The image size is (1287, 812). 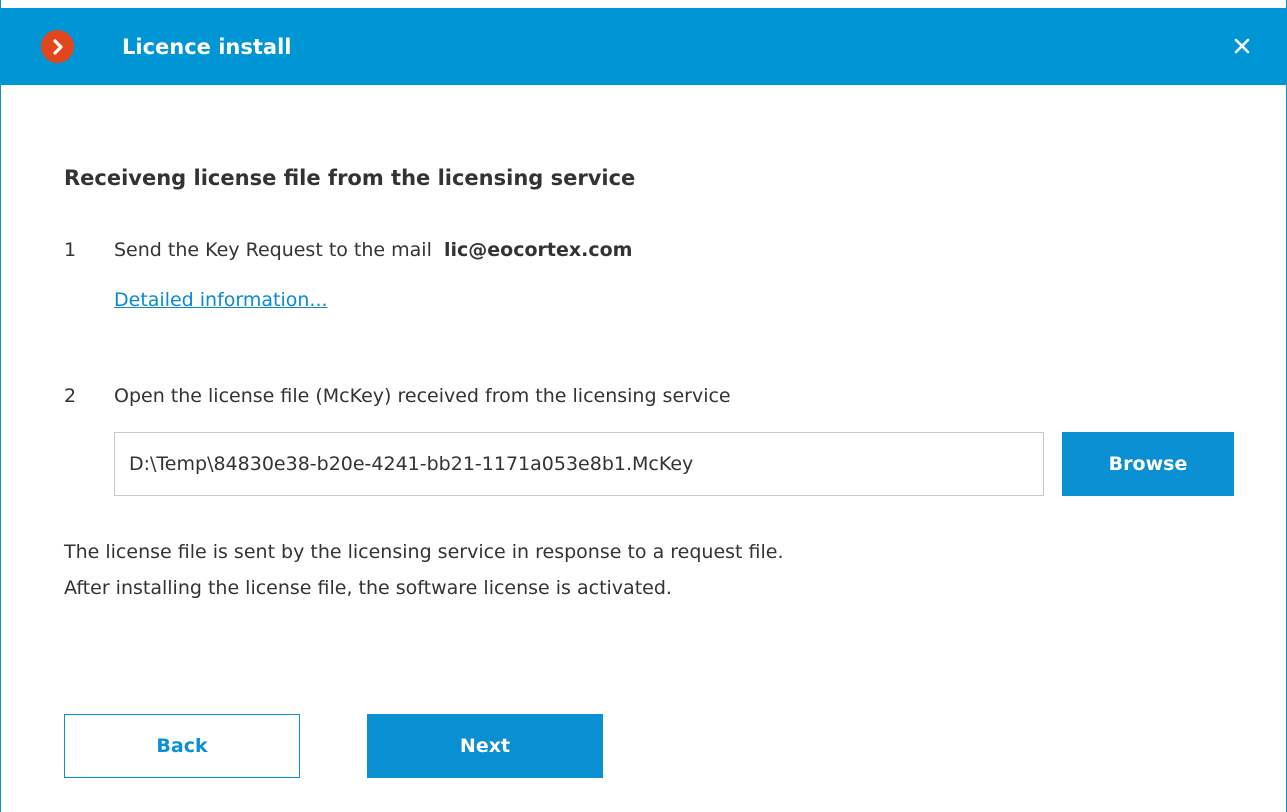 What do you see at coordinates (485, 746) in the screenshot?
I see `next-button: Next` at bounding box center [485, 746].